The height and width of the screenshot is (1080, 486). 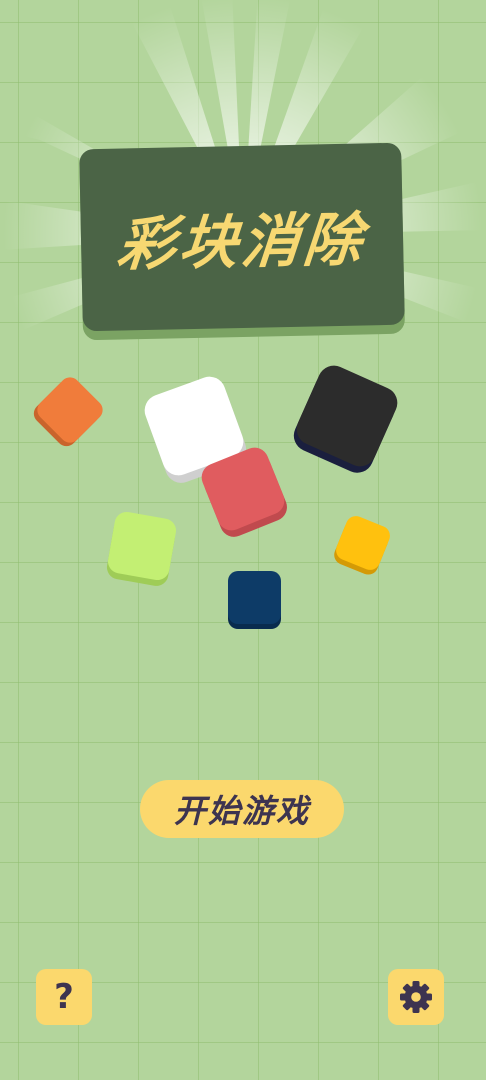 I want to click on gear-icon, so click(x=416, y=997).